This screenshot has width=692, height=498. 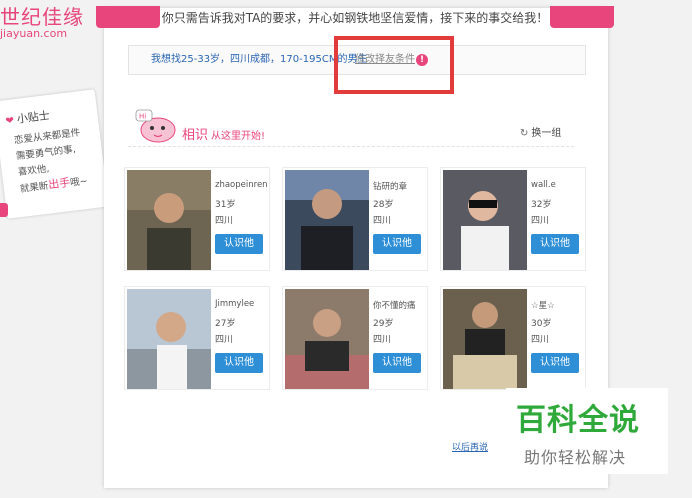 I want to click on profile-age: 30岁, so click(x=541, y=324).